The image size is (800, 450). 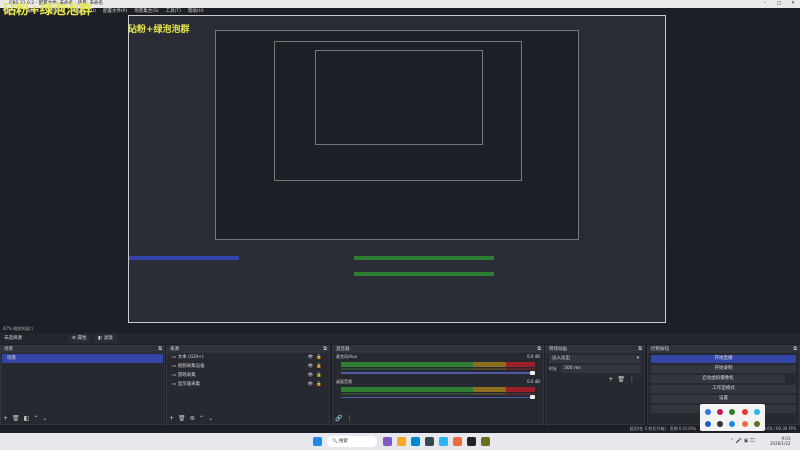 What do you see at coordinates (79, 338) in the screenshot?
I see `properties-button: ⚙ 属性` at bounding box center [79, 338].